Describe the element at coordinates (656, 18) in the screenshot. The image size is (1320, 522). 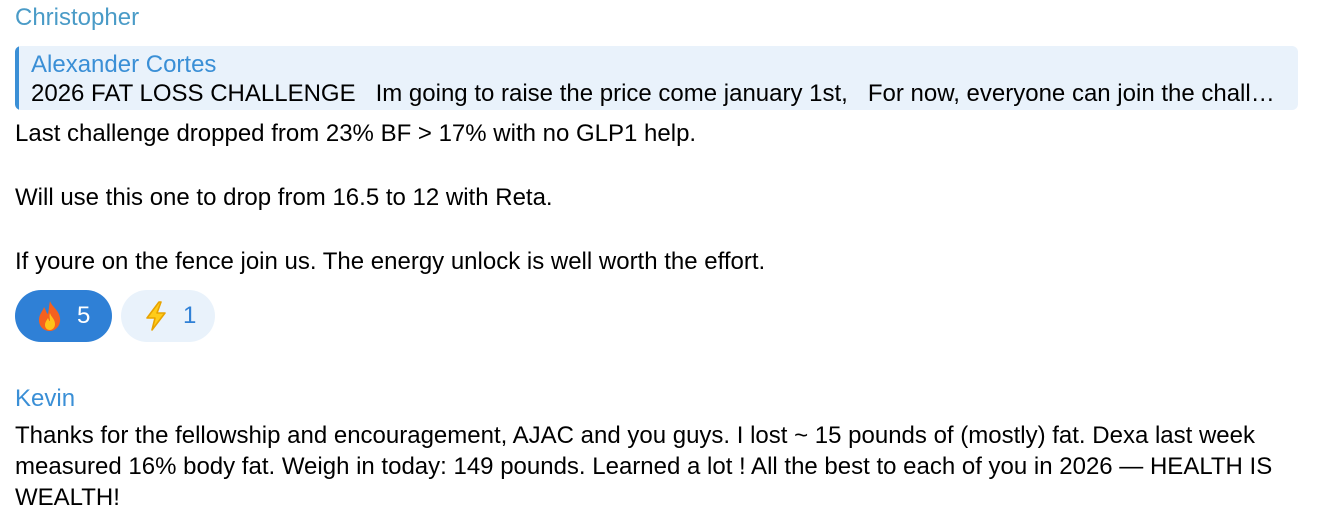
I see `message-author: Christopher` at that location.